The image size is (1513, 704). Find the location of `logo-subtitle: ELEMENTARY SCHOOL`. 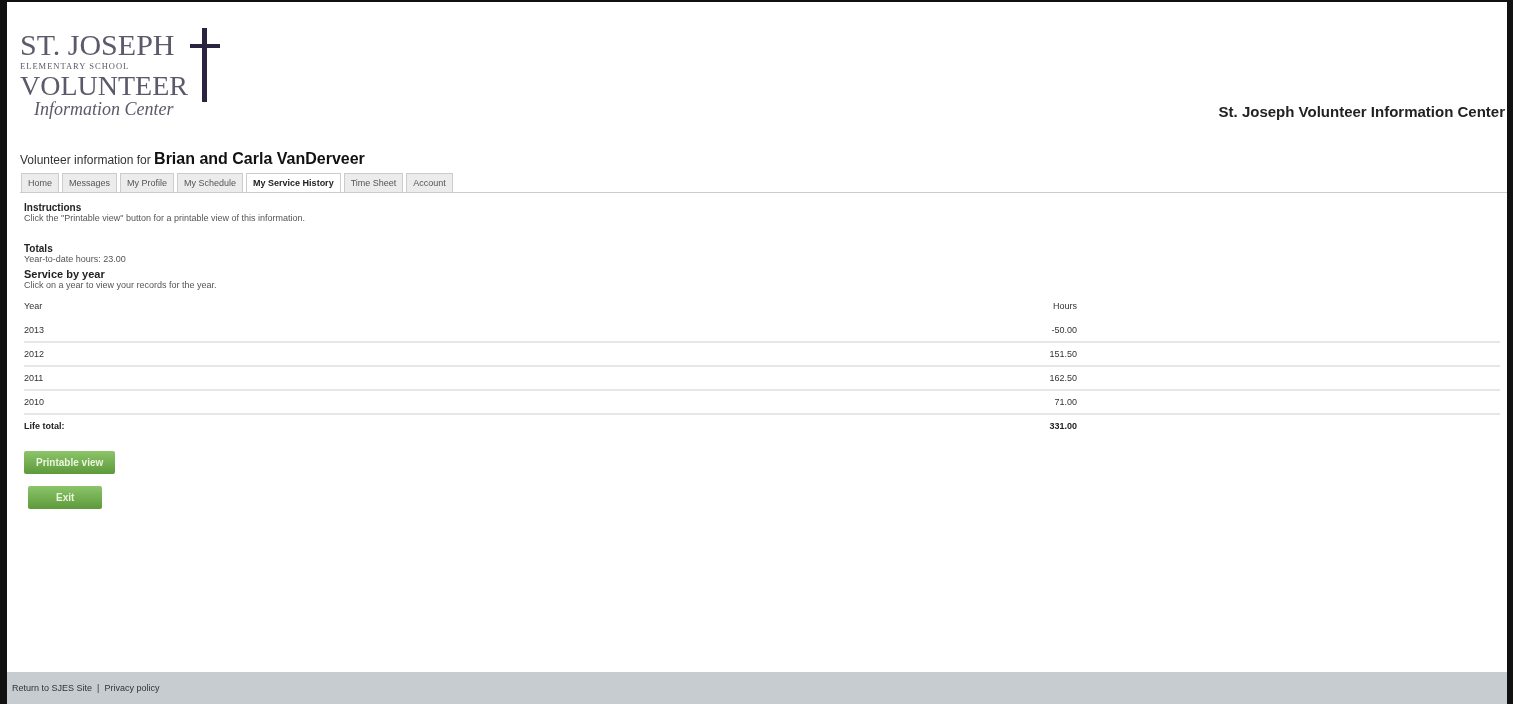

logo-subtitle: ELEMENTARY SCHOOL is located at coordinates (75, 66).